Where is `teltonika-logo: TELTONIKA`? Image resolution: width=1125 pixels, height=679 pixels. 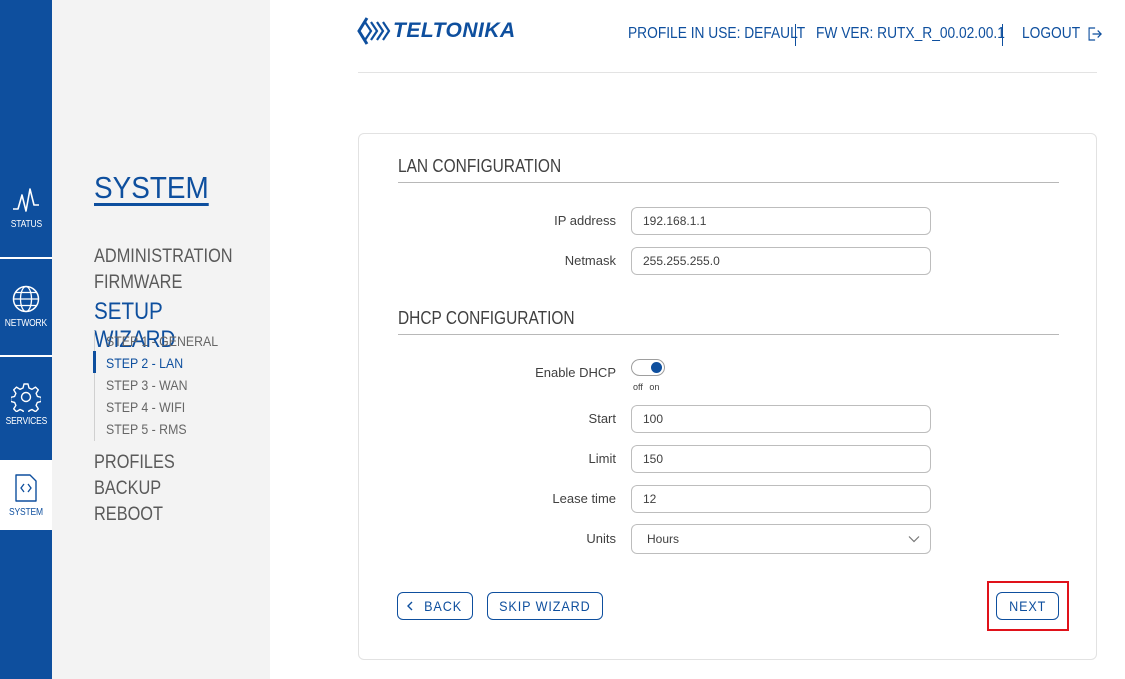
teltonika-logo: TELTONIKA is located at coordinates (436, 31).